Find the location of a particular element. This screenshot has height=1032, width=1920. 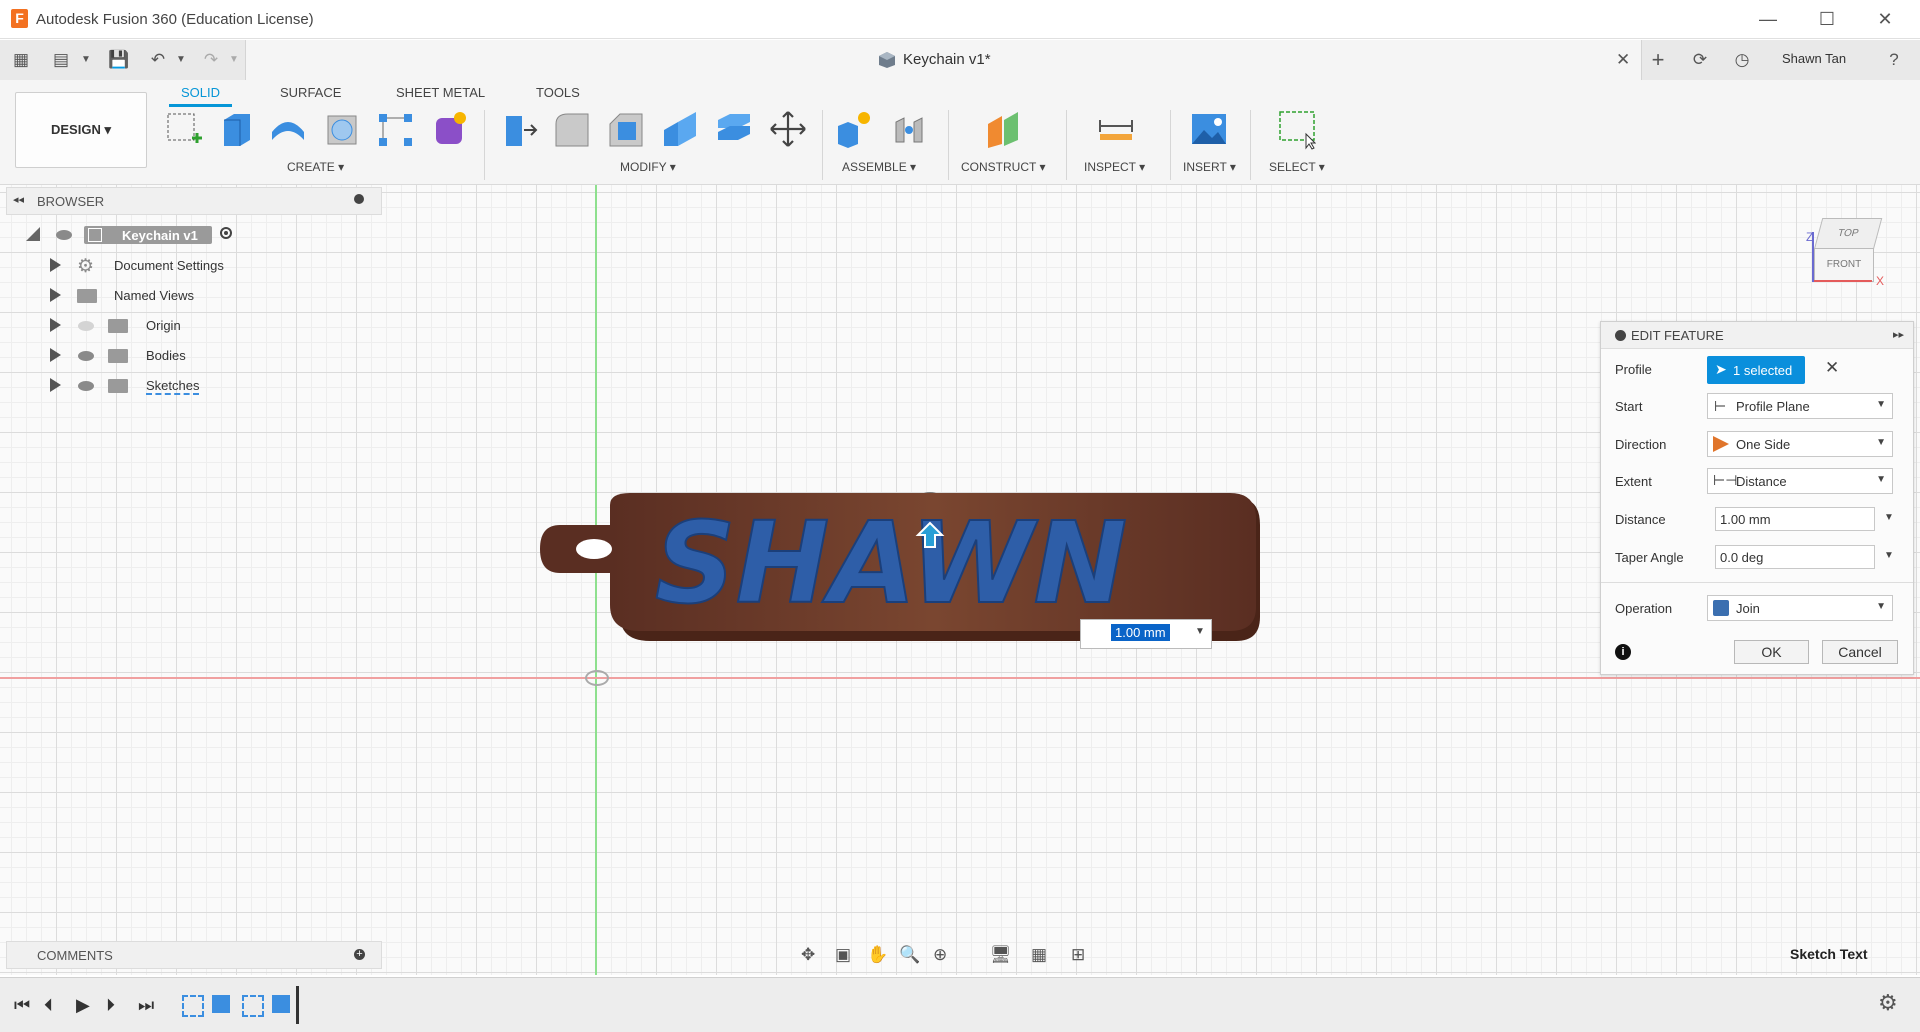

viewcube-front-face: FRONT is located at coordinates (1844, 265).